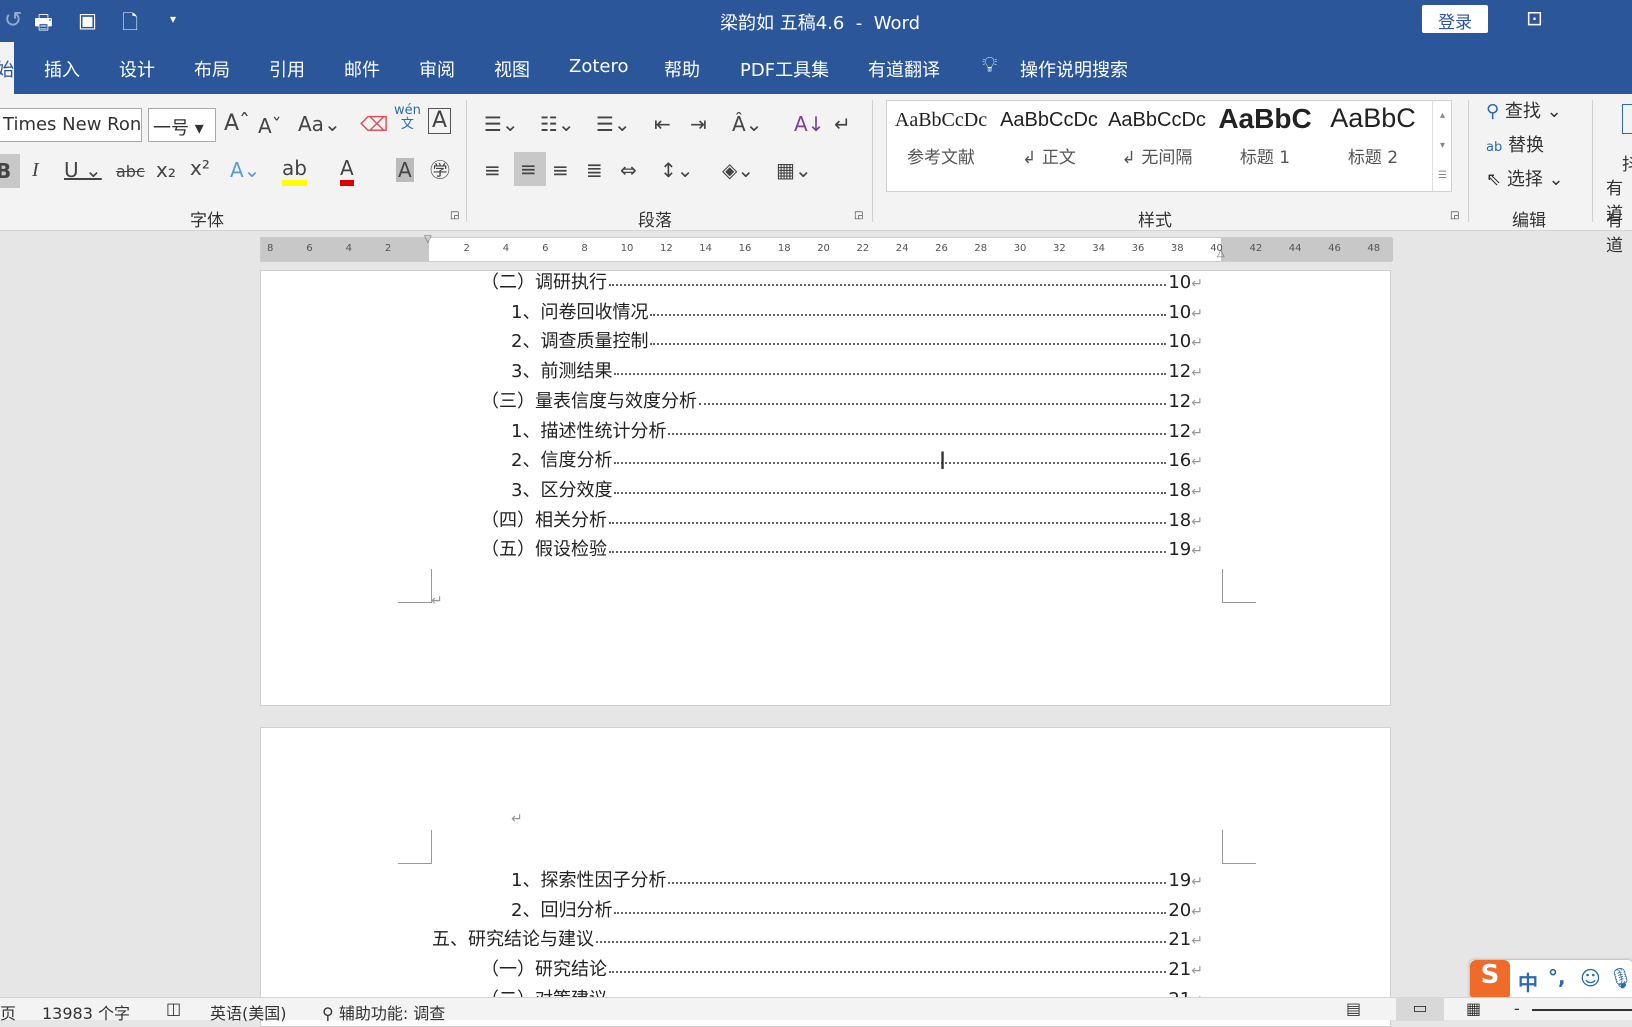 This screenshot has width=1632, height=1027. What do you see at coordinates (319, 124) in the screenshot?
I see `change-case-button: Aa⌄` at bounding box center [319, 124].